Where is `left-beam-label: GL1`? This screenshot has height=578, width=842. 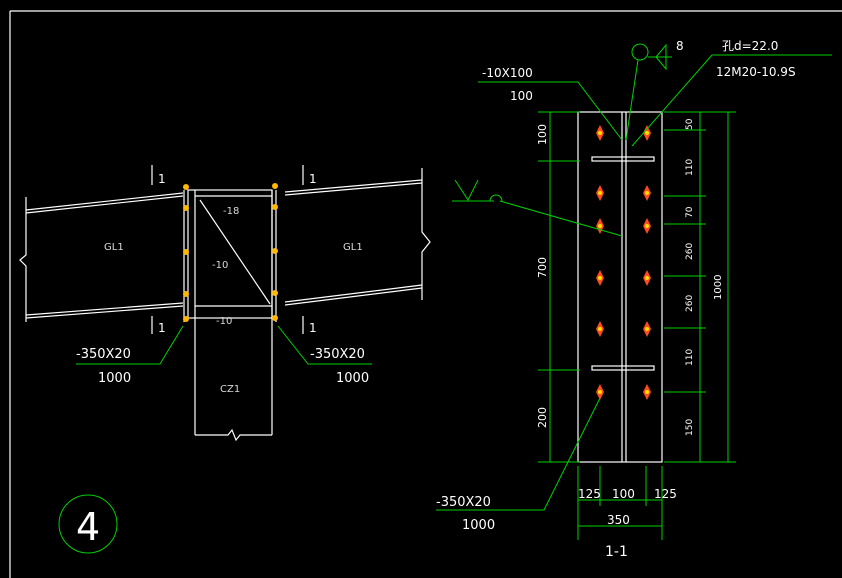 left-beam-label: GL1 is located at coordinates (114, 247).